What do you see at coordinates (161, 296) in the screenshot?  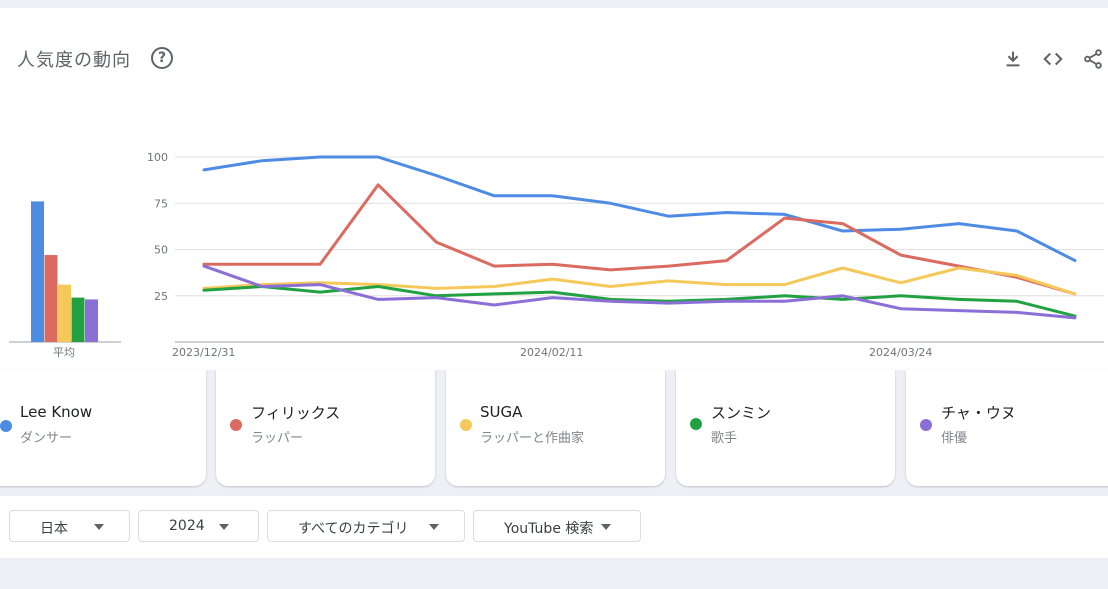 I see `y-tick-label: 25` at bounding box center [161, 296].